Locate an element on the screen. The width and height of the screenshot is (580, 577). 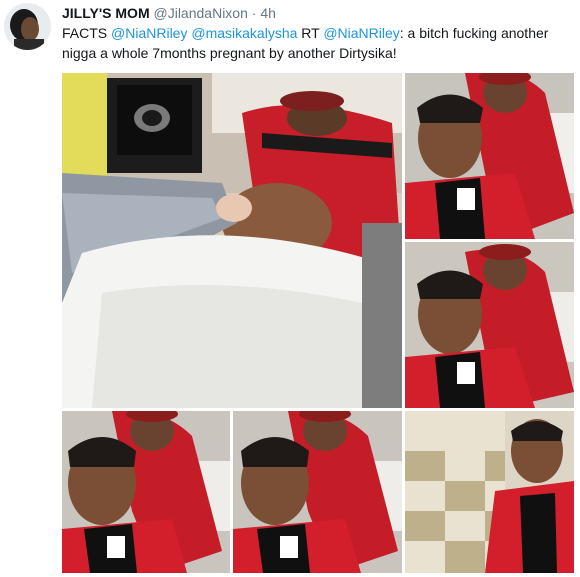
avatar is located at coordinates (27, 26).